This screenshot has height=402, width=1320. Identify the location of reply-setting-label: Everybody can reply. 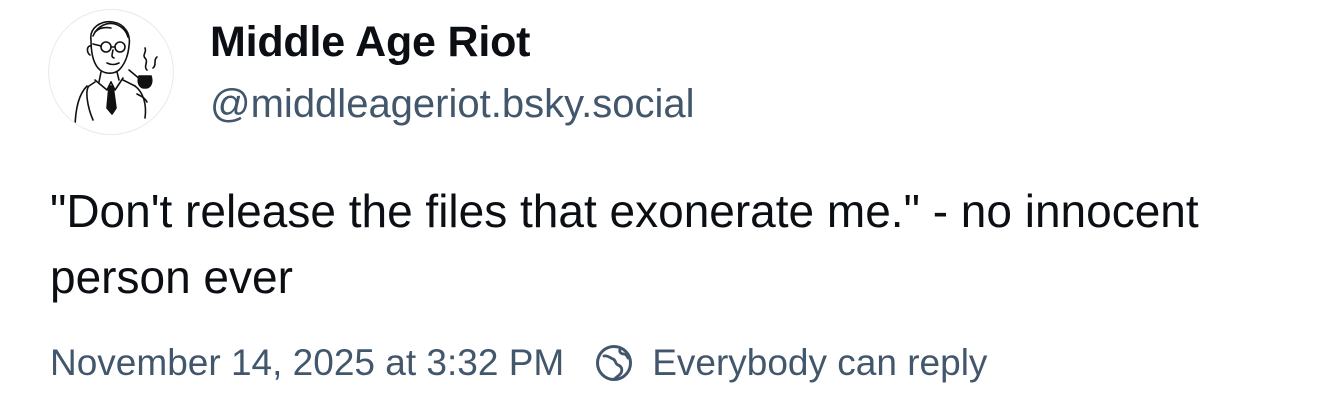
(820, 362).